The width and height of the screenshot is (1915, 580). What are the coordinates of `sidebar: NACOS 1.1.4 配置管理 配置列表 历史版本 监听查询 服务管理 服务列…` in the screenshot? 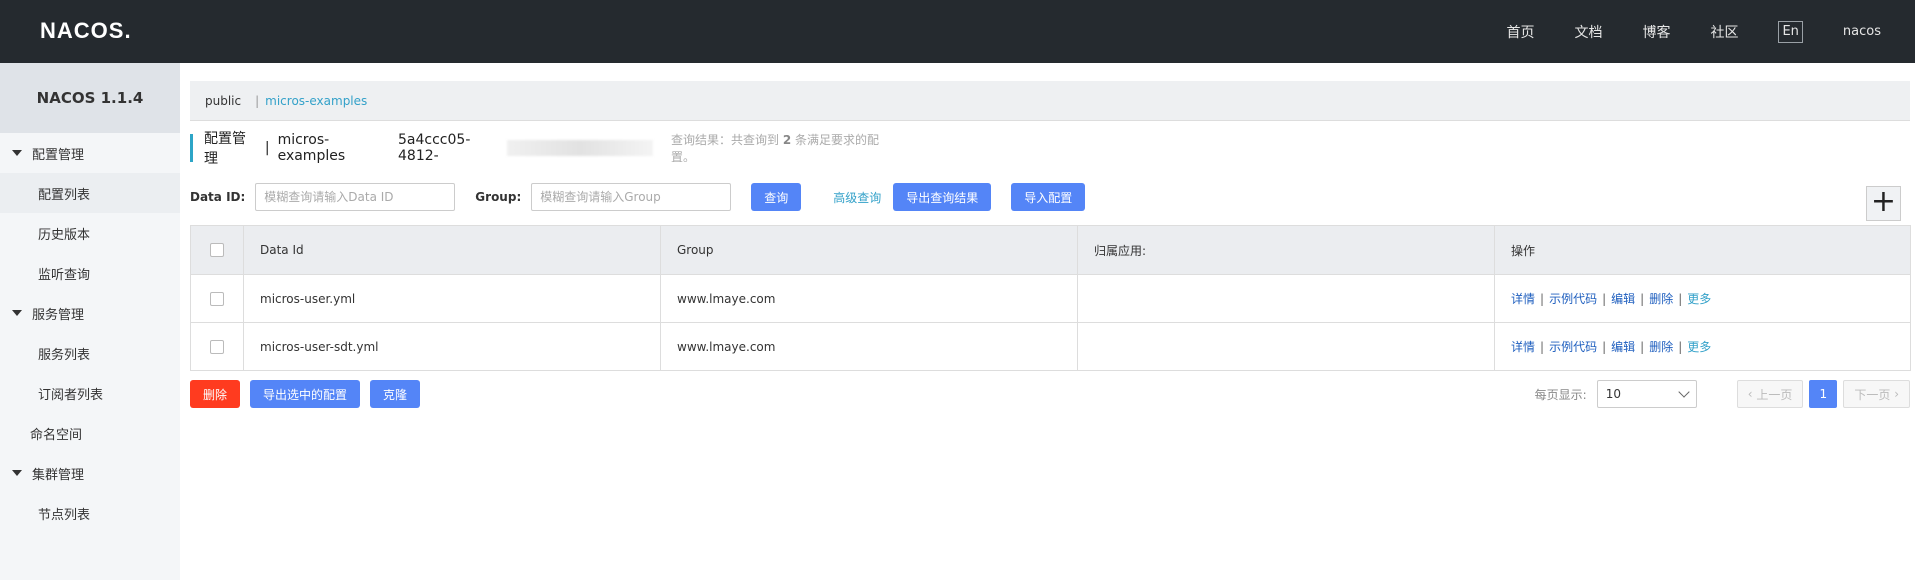 It's located at (90, 321).